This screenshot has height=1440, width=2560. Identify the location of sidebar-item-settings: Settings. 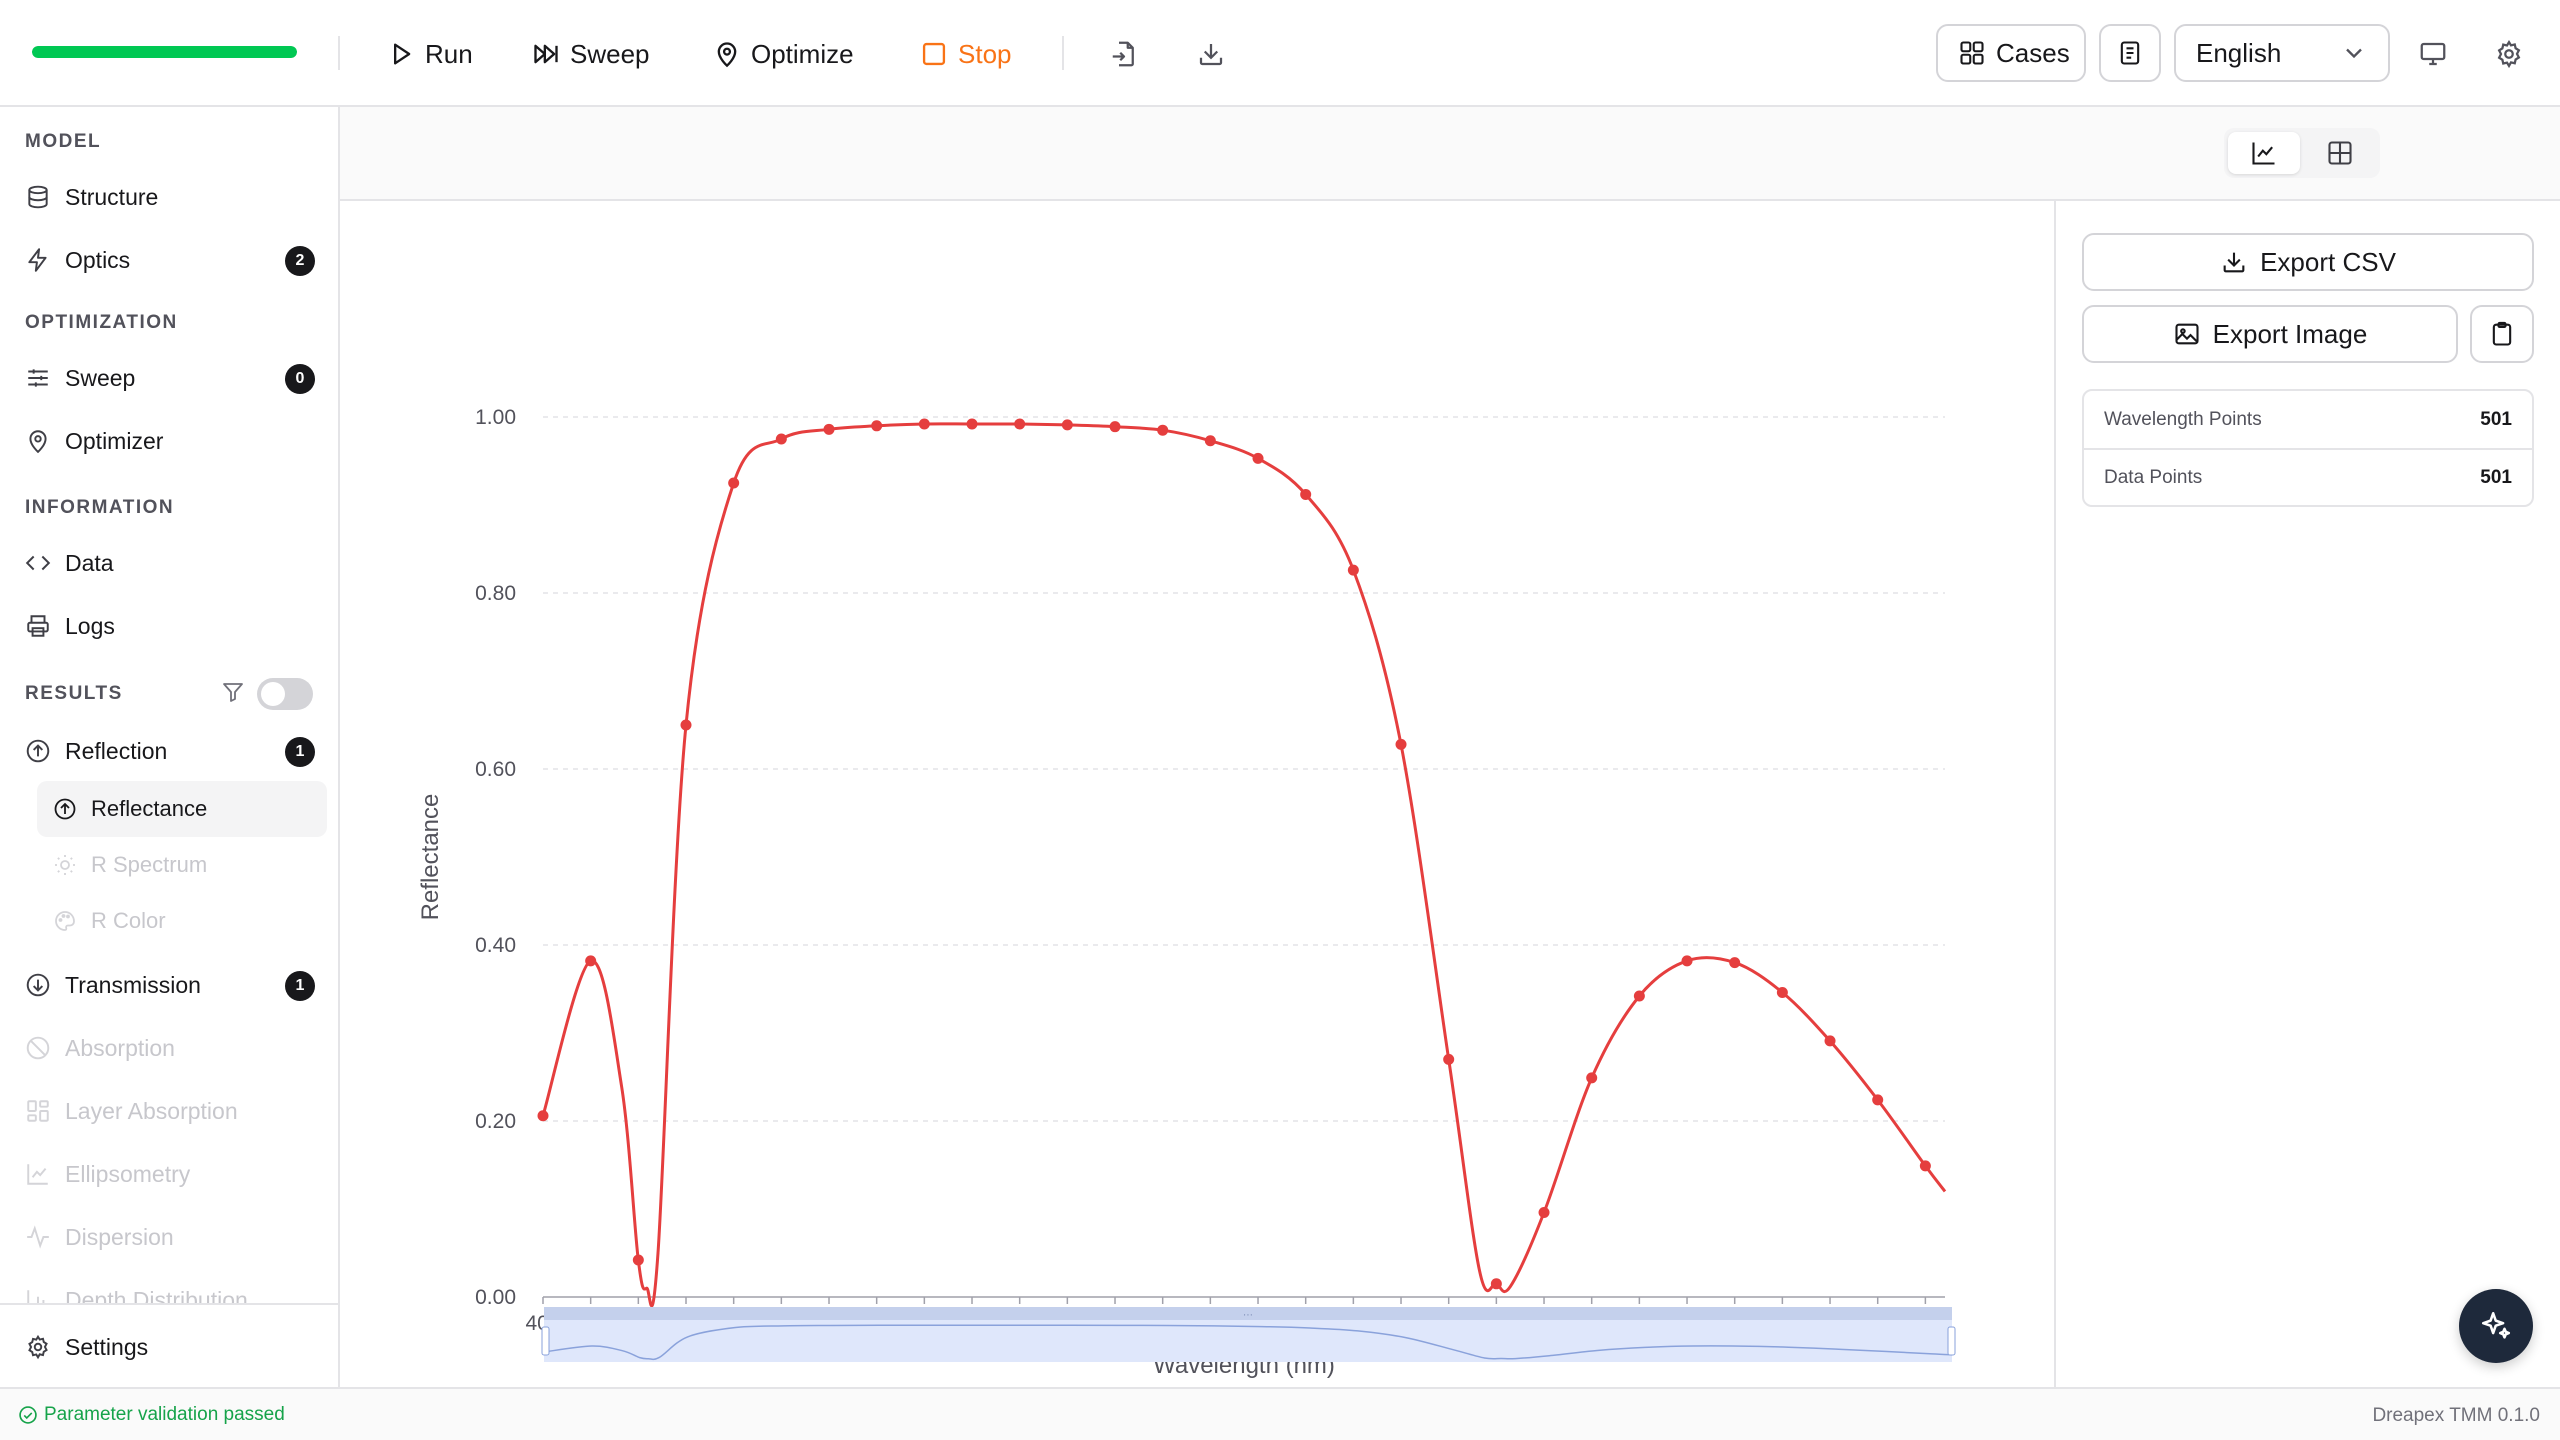
(170, 1347).